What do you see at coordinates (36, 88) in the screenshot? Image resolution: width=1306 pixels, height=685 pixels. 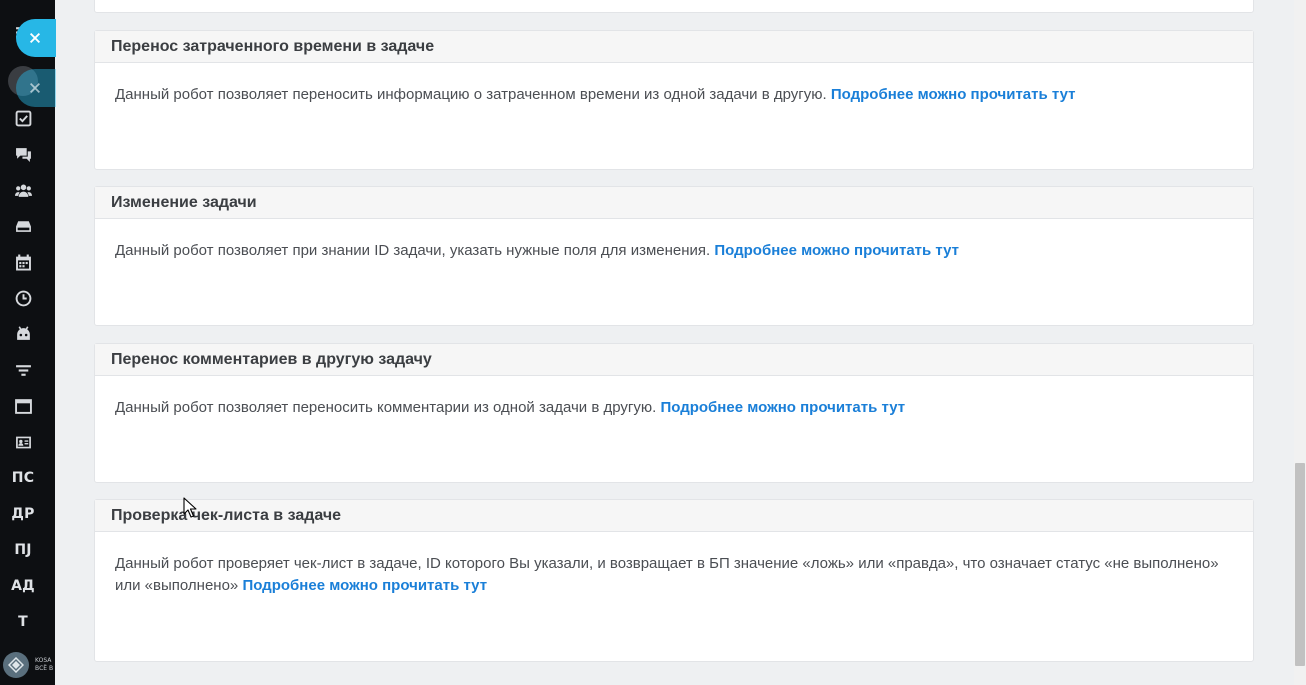 I see `close-button-shadow` at bounding box center [36, 88].